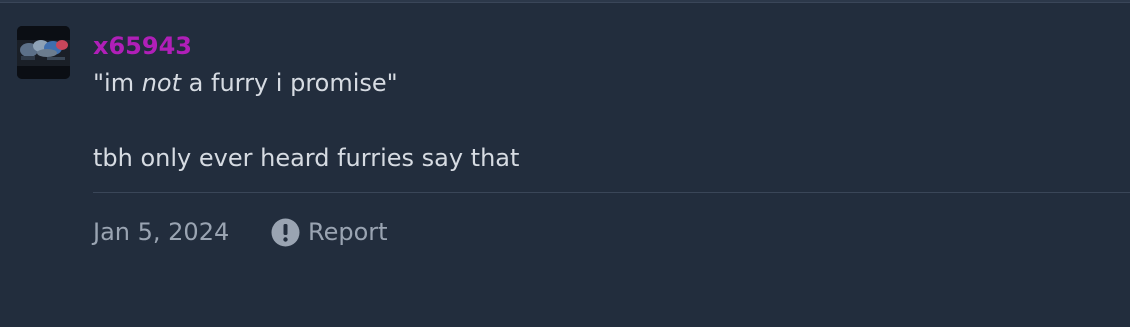  What do you see at coordinates (611, 192) in the screenshot?
I see `post-footer-divider` at bounding box center [611, 192].